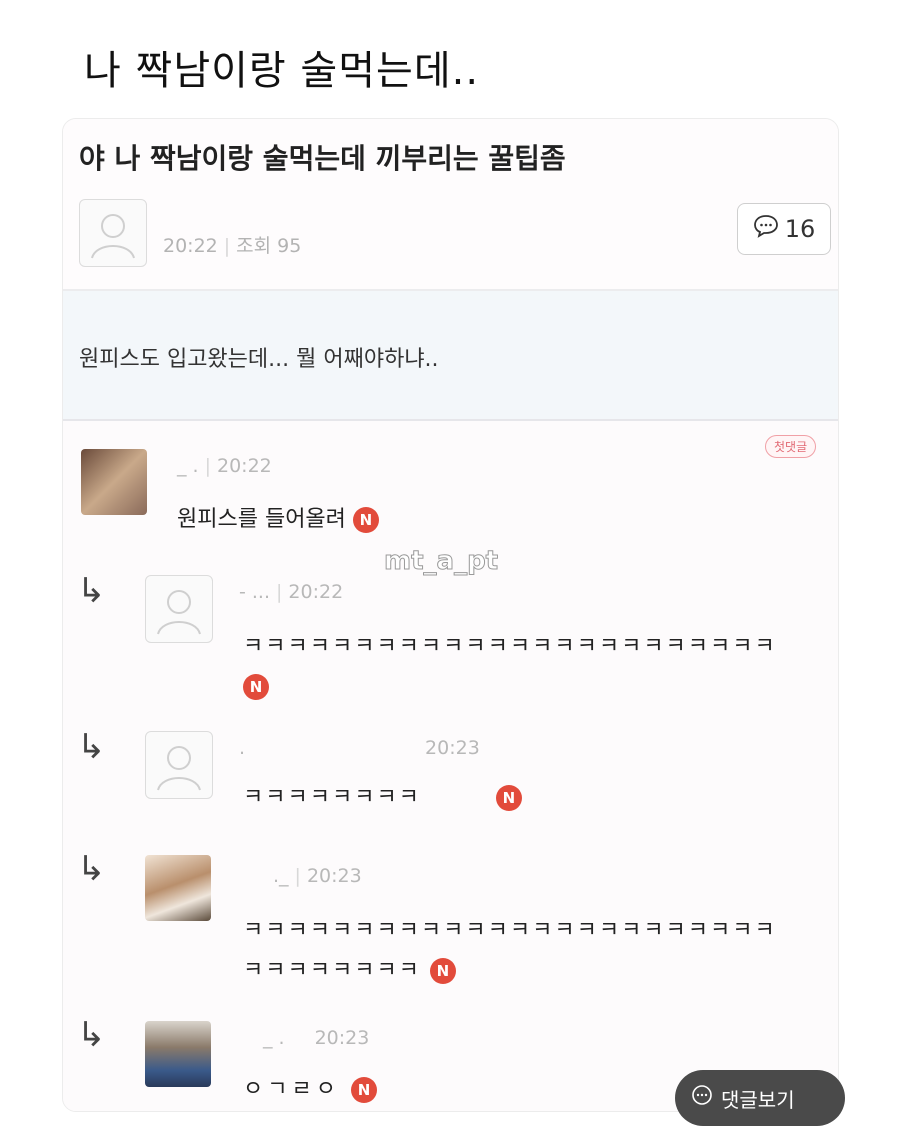 The width and height of the screenshot is (900, 1126). Describe the element at coordinates (281, 876) in the screenshot. I see `commenter-name: ._` at that location.